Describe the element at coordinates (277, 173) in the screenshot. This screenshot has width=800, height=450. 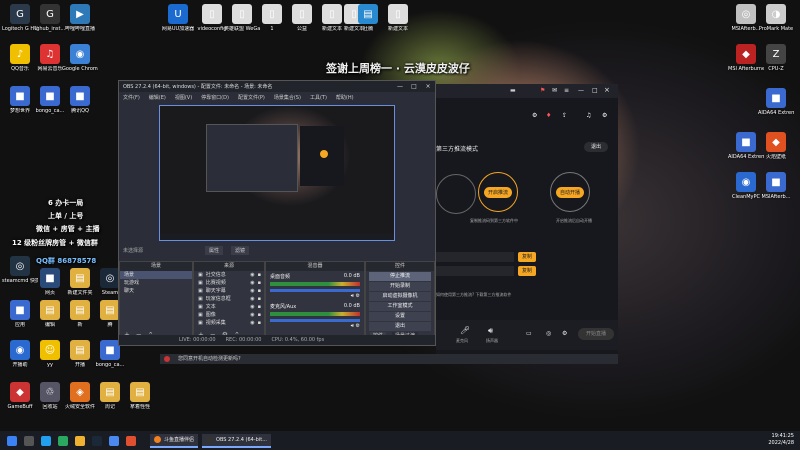
I see `obs-preview` at that location.